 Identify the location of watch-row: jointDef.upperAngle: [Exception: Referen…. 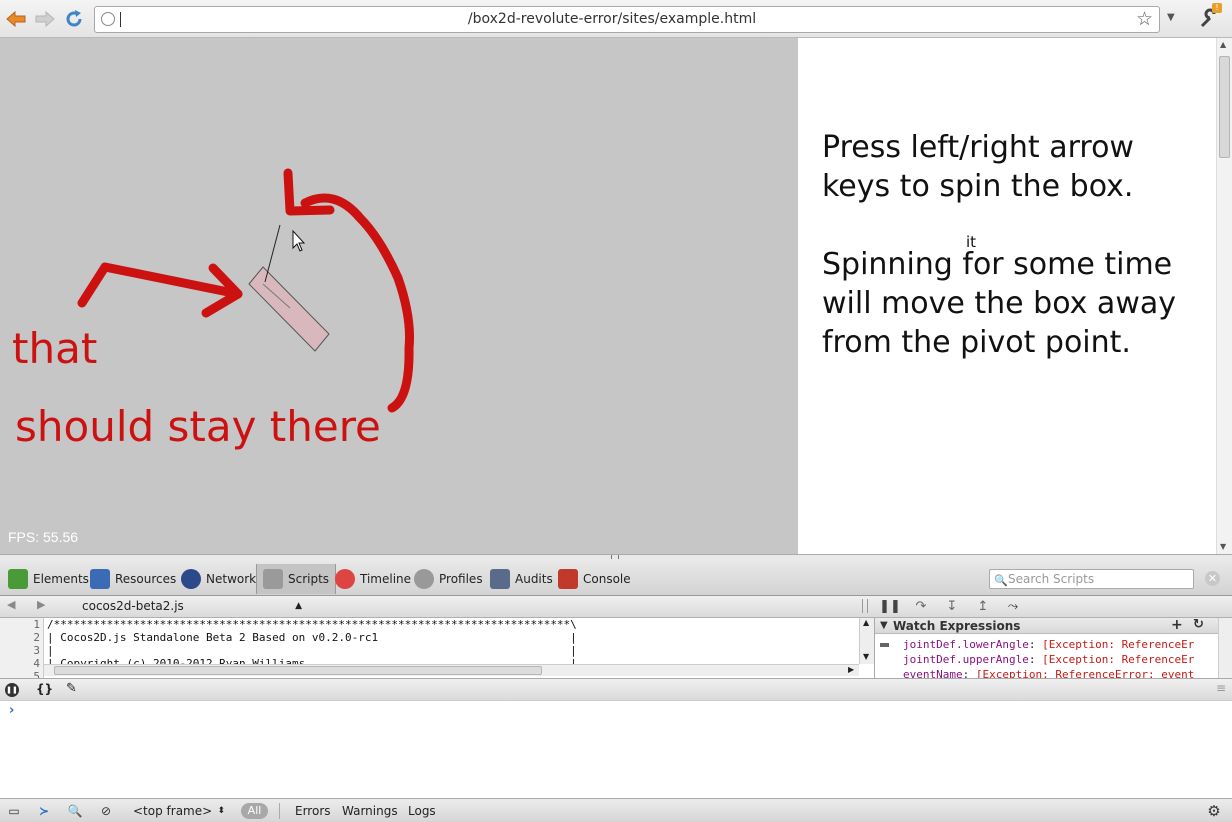
(1048, 659).